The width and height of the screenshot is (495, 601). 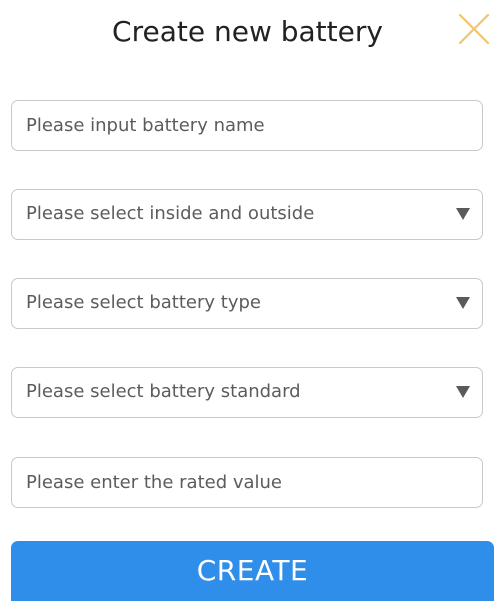 I want to click on battery-type-placeholder: Please select battery type, so click(x=143, y=302).